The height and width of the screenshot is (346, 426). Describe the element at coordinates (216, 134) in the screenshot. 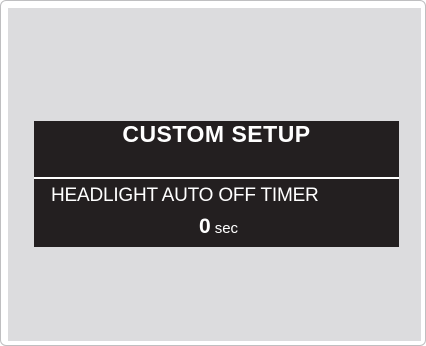

I see `screen-title: CUSTOM SETUP` at that location.